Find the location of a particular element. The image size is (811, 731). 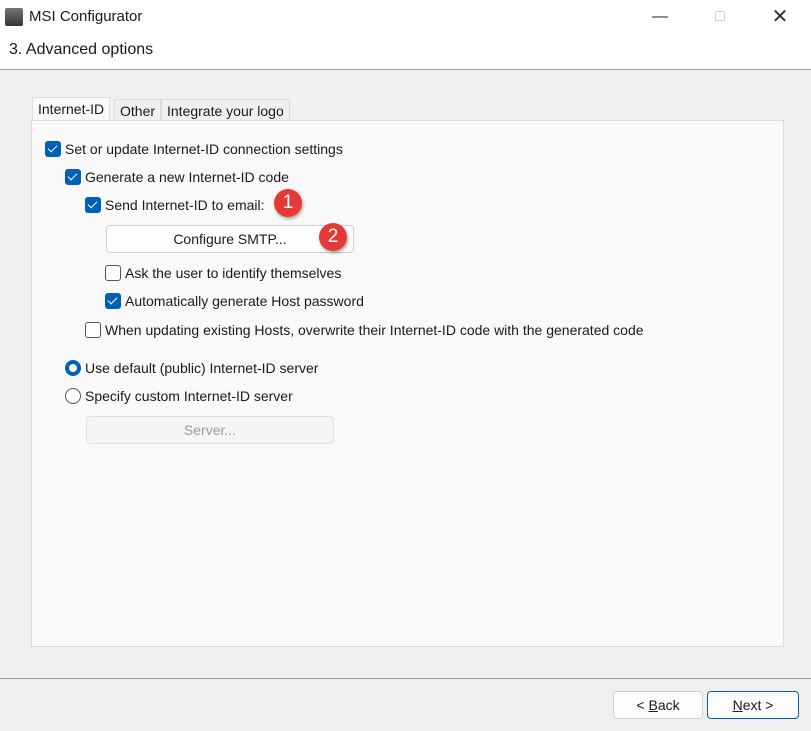

wizard-header: 3. Advanced options is located at coordinates (405, 51).